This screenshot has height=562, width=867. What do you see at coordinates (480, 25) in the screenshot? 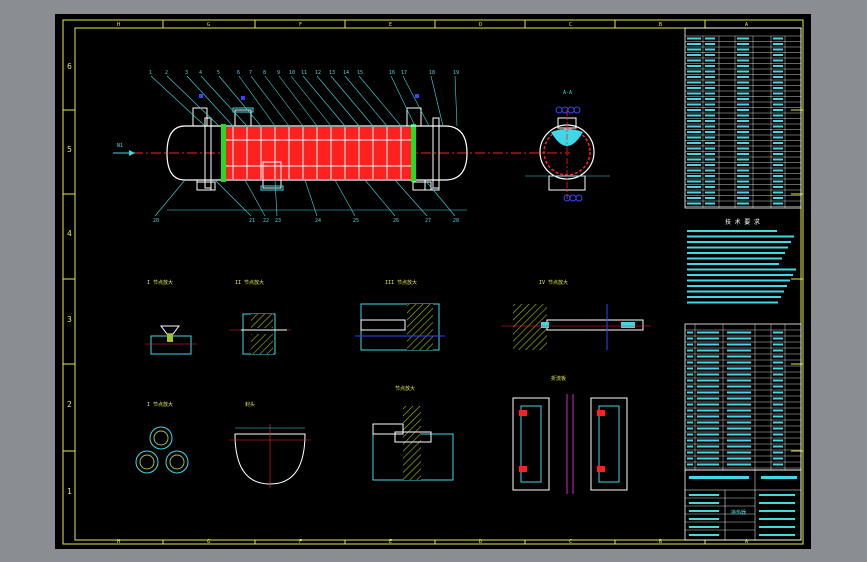
I see `column-label-top: D` at bounding box center [480, 25].